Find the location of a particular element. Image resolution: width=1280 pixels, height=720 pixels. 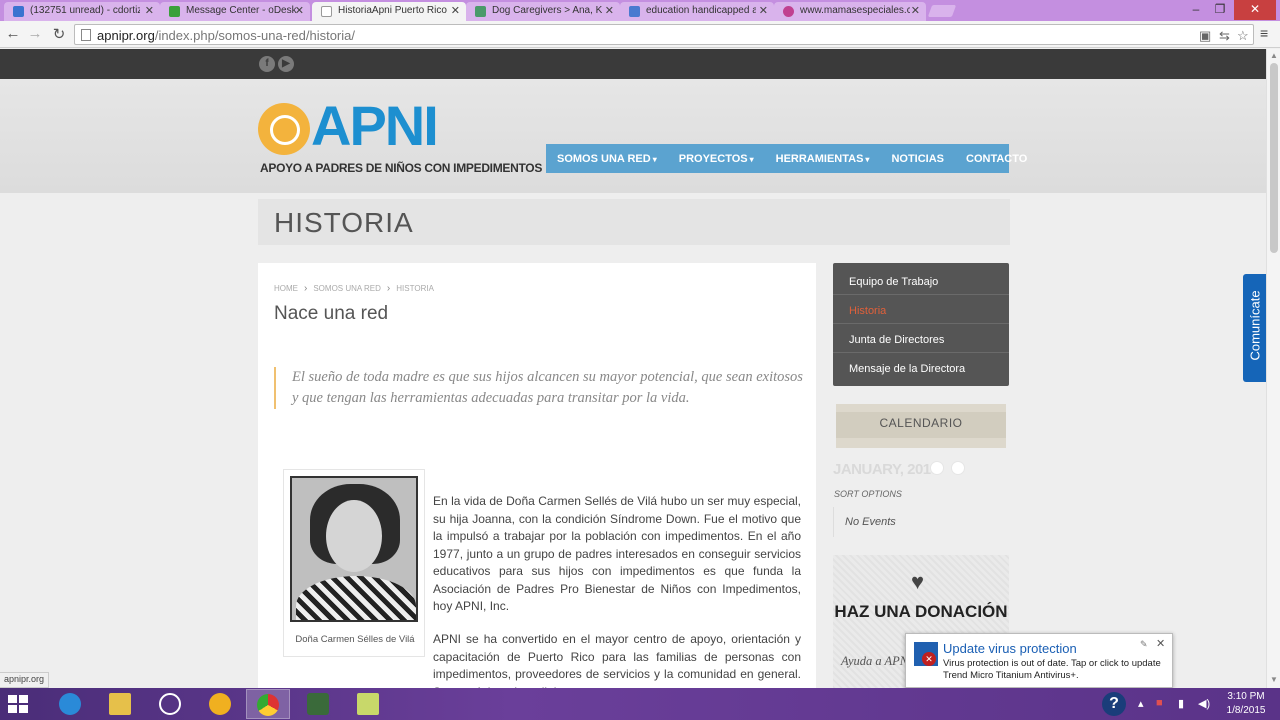

calendar-title: CALENDARIO is located at coordinates (921, 423).